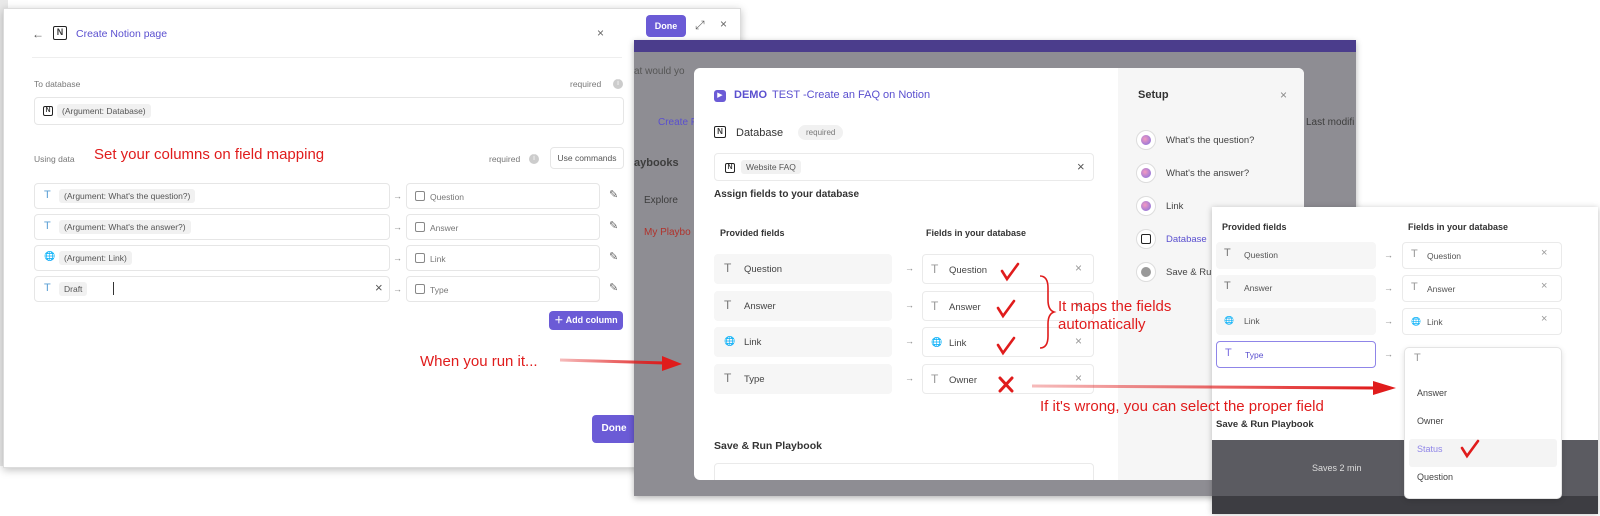 The width and height of the screenshot is (1600, 516). I want to click on required-label: required, so click(505, 159).